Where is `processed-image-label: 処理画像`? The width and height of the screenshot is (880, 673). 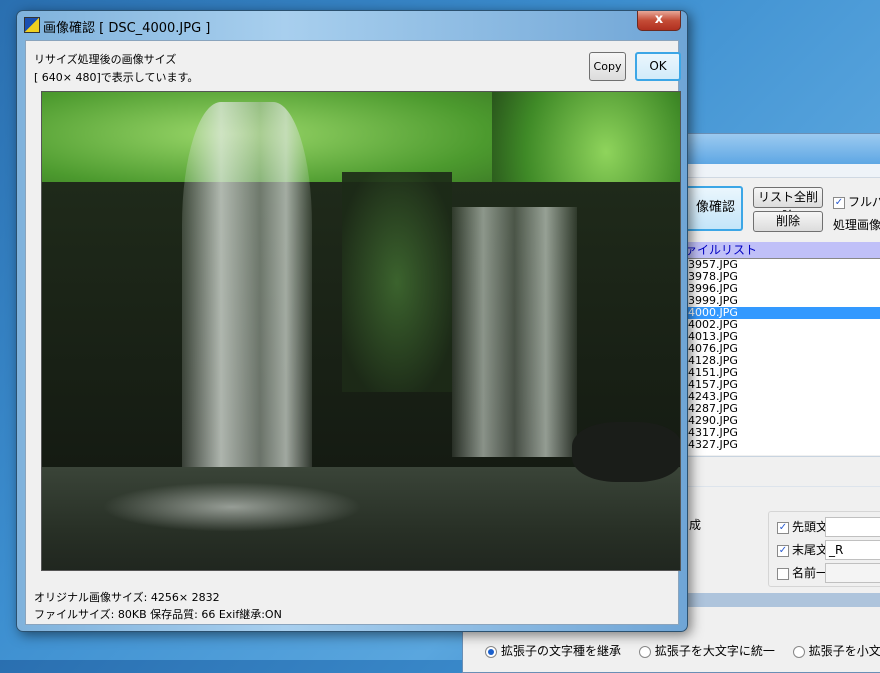 processed-image-label: 処理画像 is located at coordinates (856, 225).